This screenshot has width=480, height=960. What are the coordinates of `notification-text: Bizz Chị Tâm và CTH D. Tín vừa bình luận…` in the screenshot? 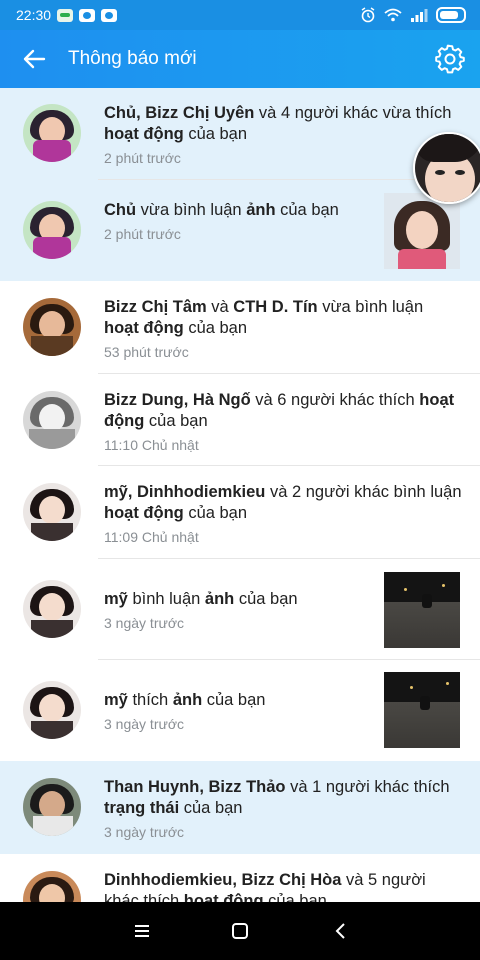 It's located at (264, 317).